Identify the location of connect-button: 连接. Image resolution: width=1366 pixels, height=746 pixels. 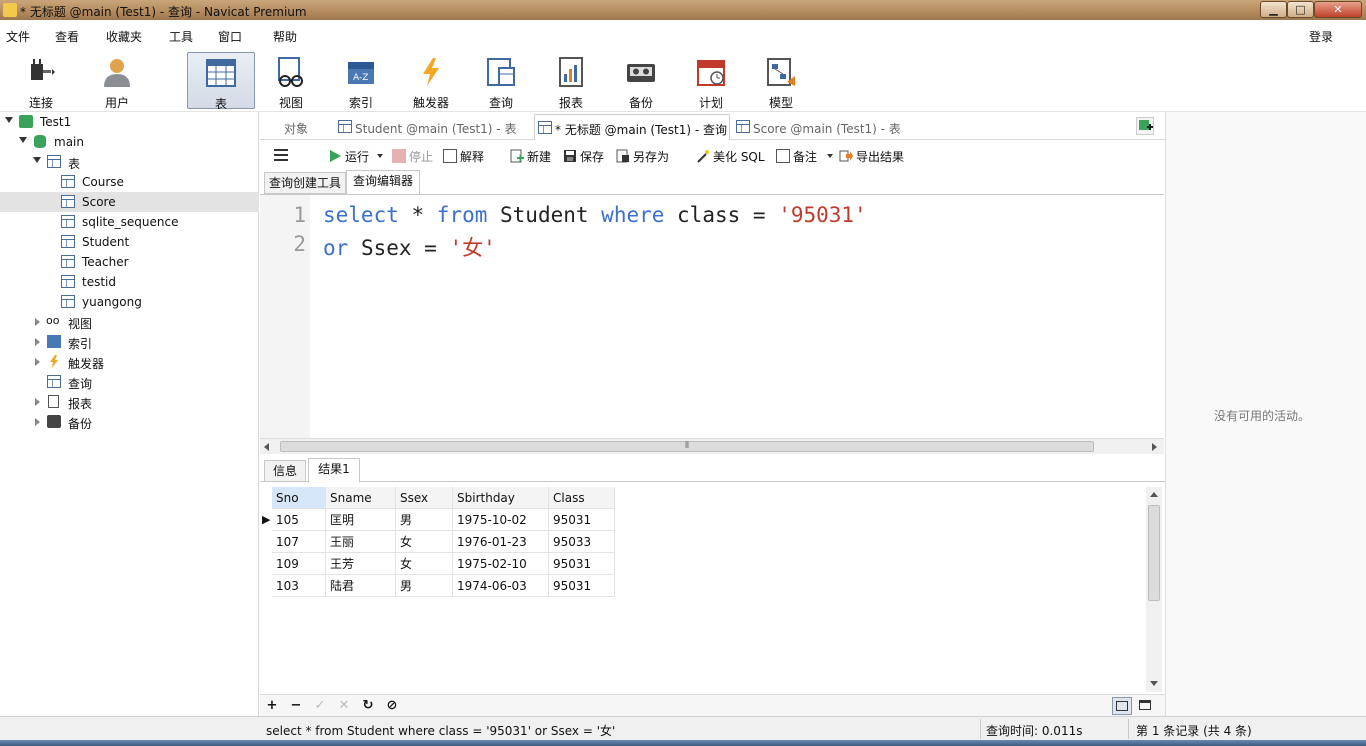
(41, 81).